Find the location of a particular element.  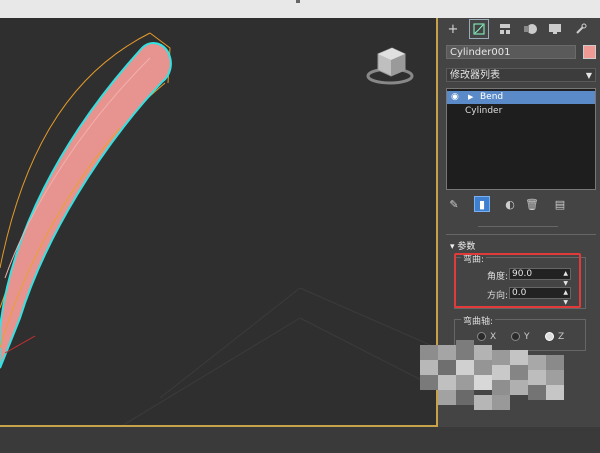

configure-sets-icon: ▤ is located at coordinates (560, 204).